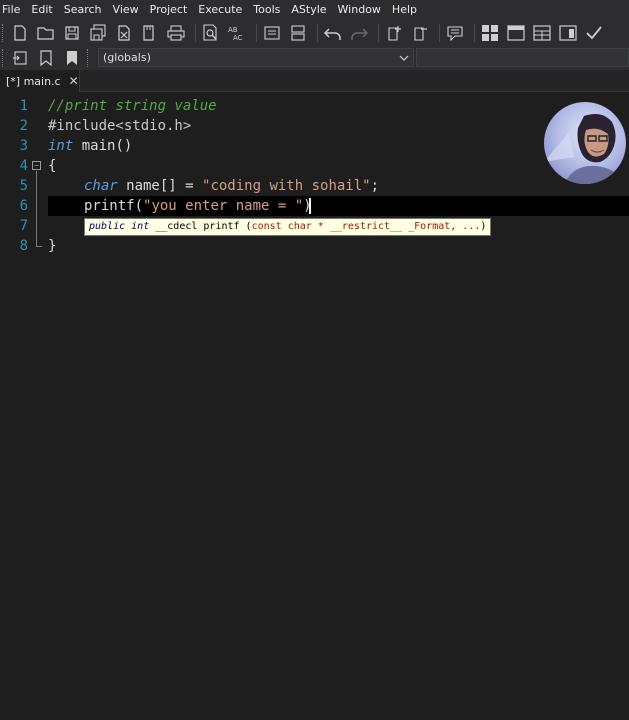  I want to click on menu-window: Window, so click(362, 10).